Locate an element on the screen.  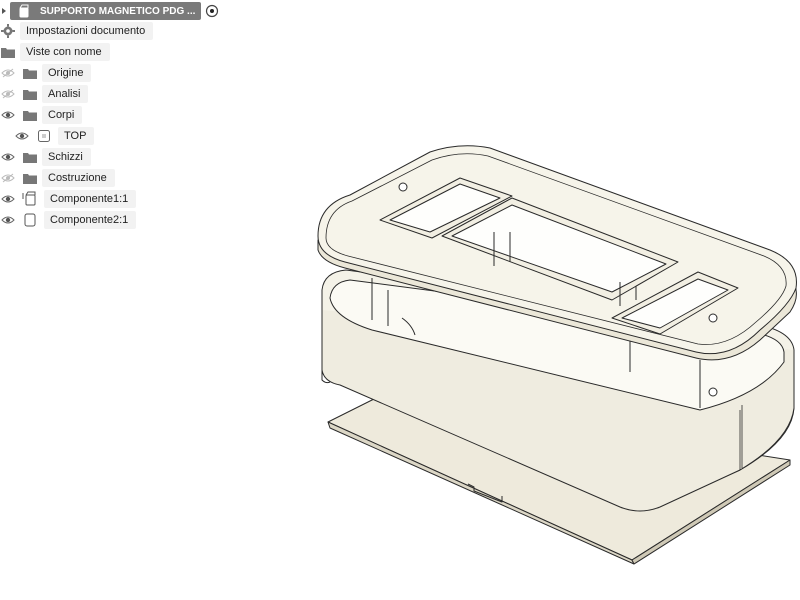
component-row-2: Componente2:1 is located at coordinates (68, 220).